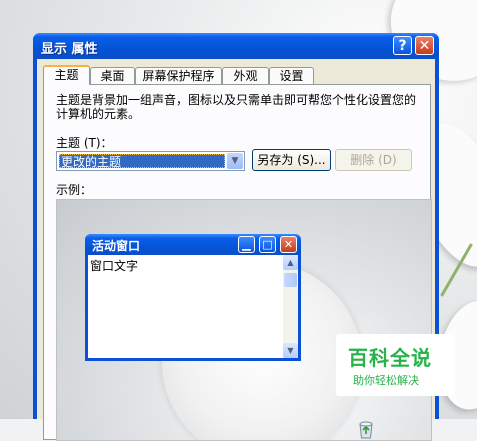  What do you see at coordinates (373, 160) in the screenshot?
I see `delete-button: 删除 (D)` at bounding box center [373, 160].